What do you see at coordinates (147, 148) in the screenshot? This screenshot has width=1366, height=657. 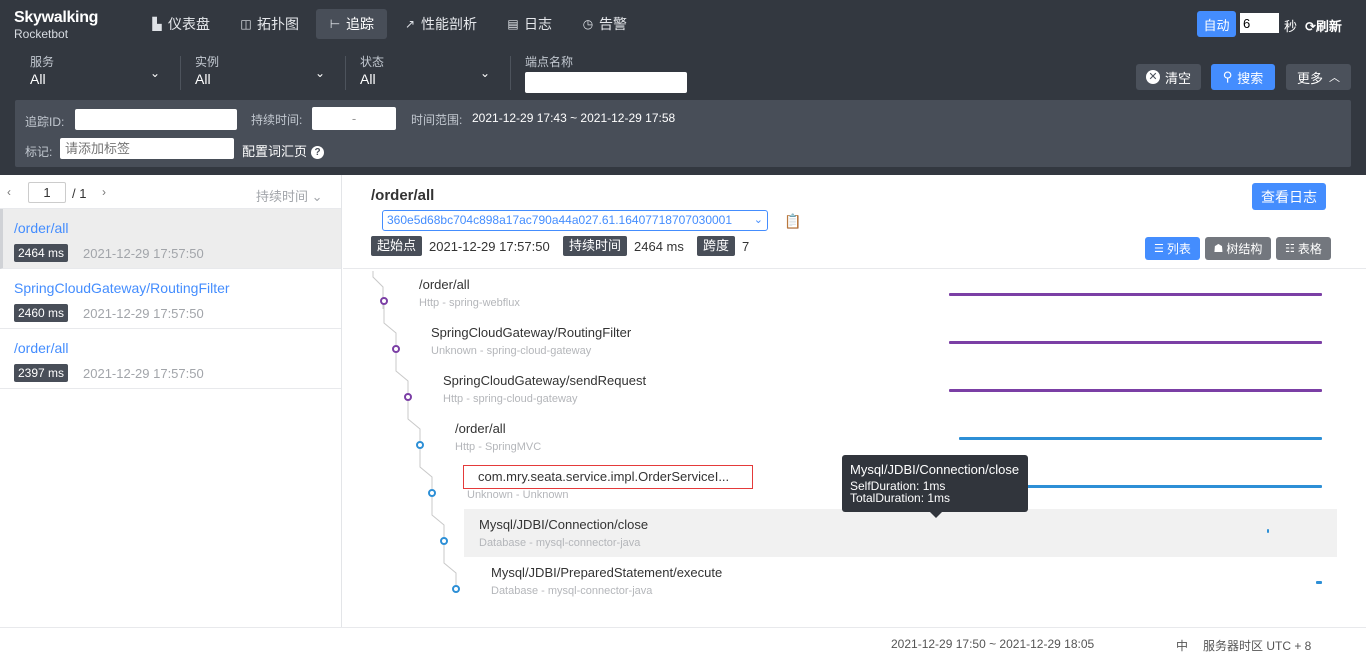 I see `tags-input` at bounding box center [147, 148].